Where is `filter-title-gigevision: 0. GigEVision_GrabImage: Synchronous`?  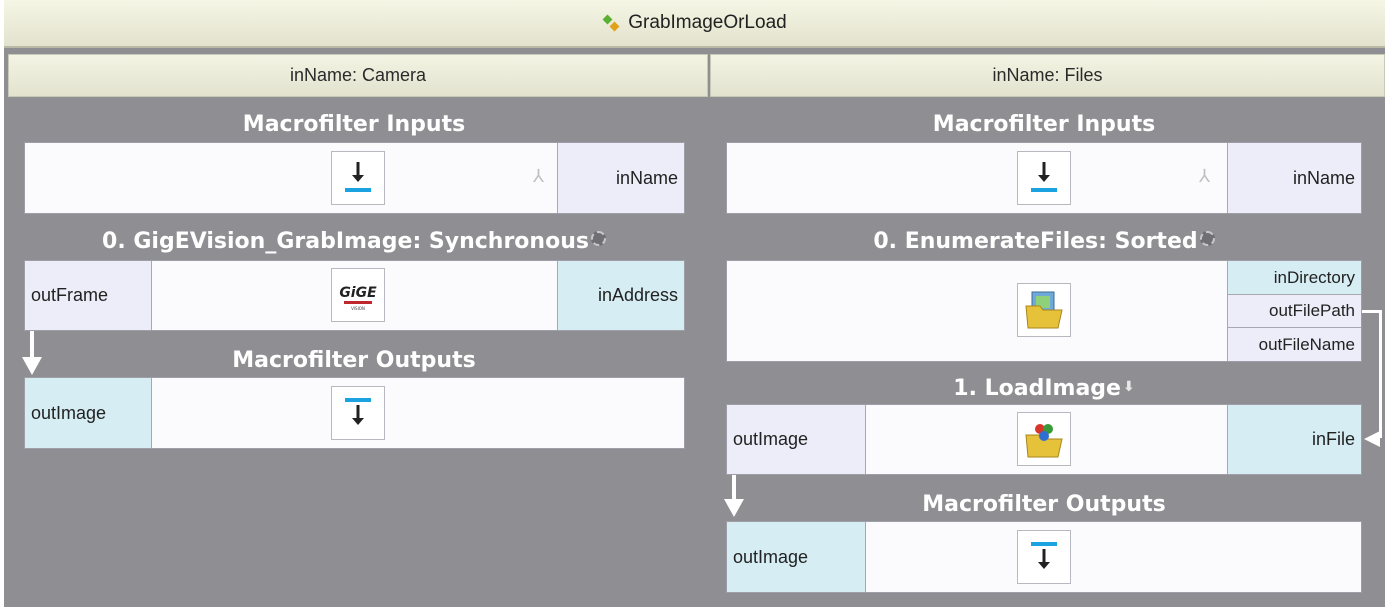
filter-title-gigevision: 0. GigEVision_GrabImage: Synchronous is located at coordinates (354, 241).